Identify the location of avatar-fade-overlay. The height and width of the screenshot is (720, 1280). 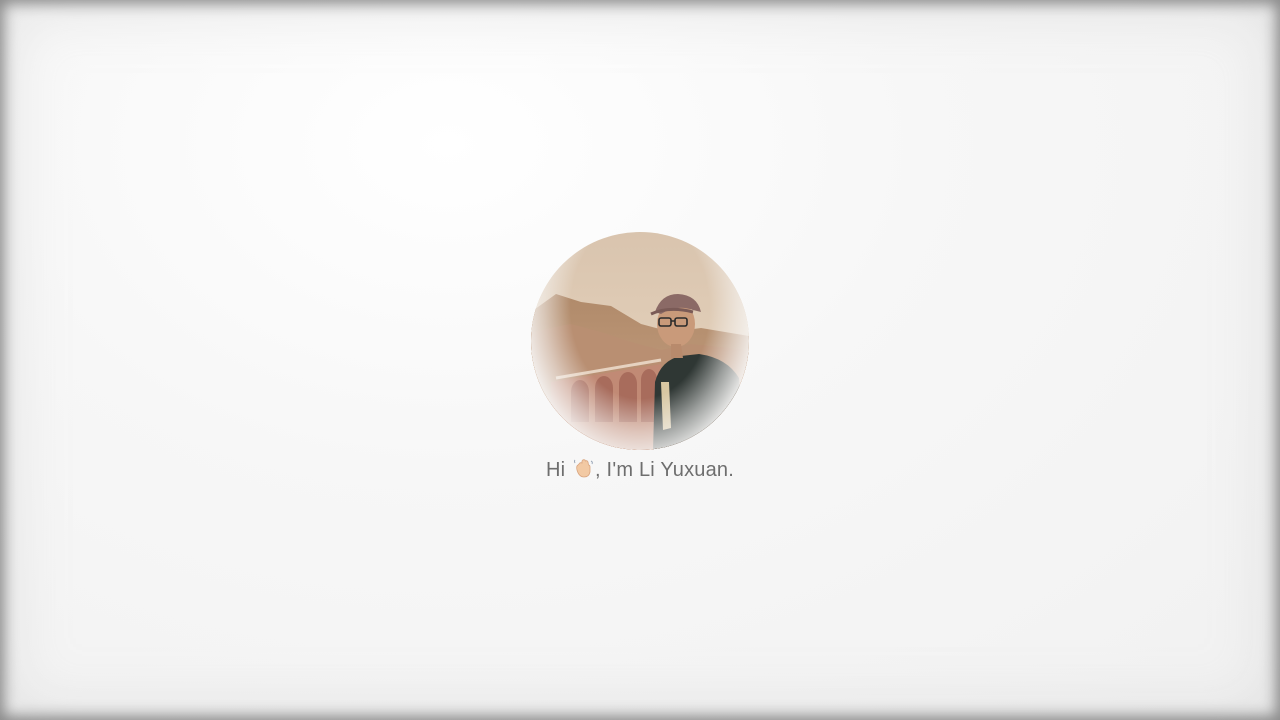
(640, 341).